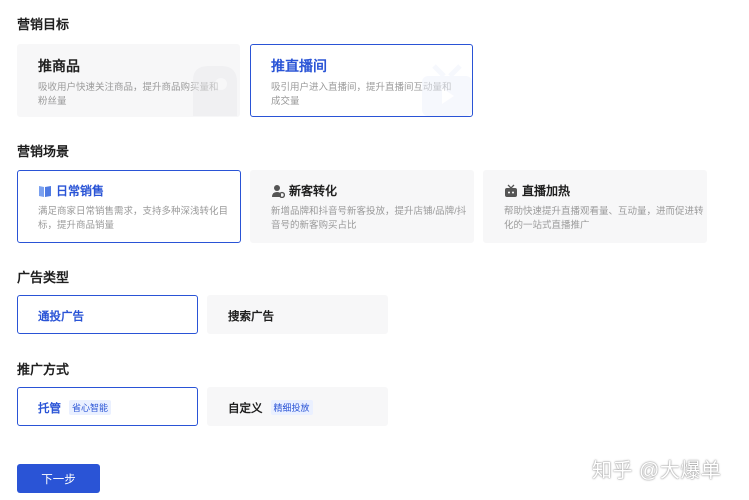 Image resolution: width=749 pixels, height=500 pixels. What do you see at coordinates (43, 151) in the screenshot?
I see `section-title-scene: 营销场景` at bounding box center [43, 151].